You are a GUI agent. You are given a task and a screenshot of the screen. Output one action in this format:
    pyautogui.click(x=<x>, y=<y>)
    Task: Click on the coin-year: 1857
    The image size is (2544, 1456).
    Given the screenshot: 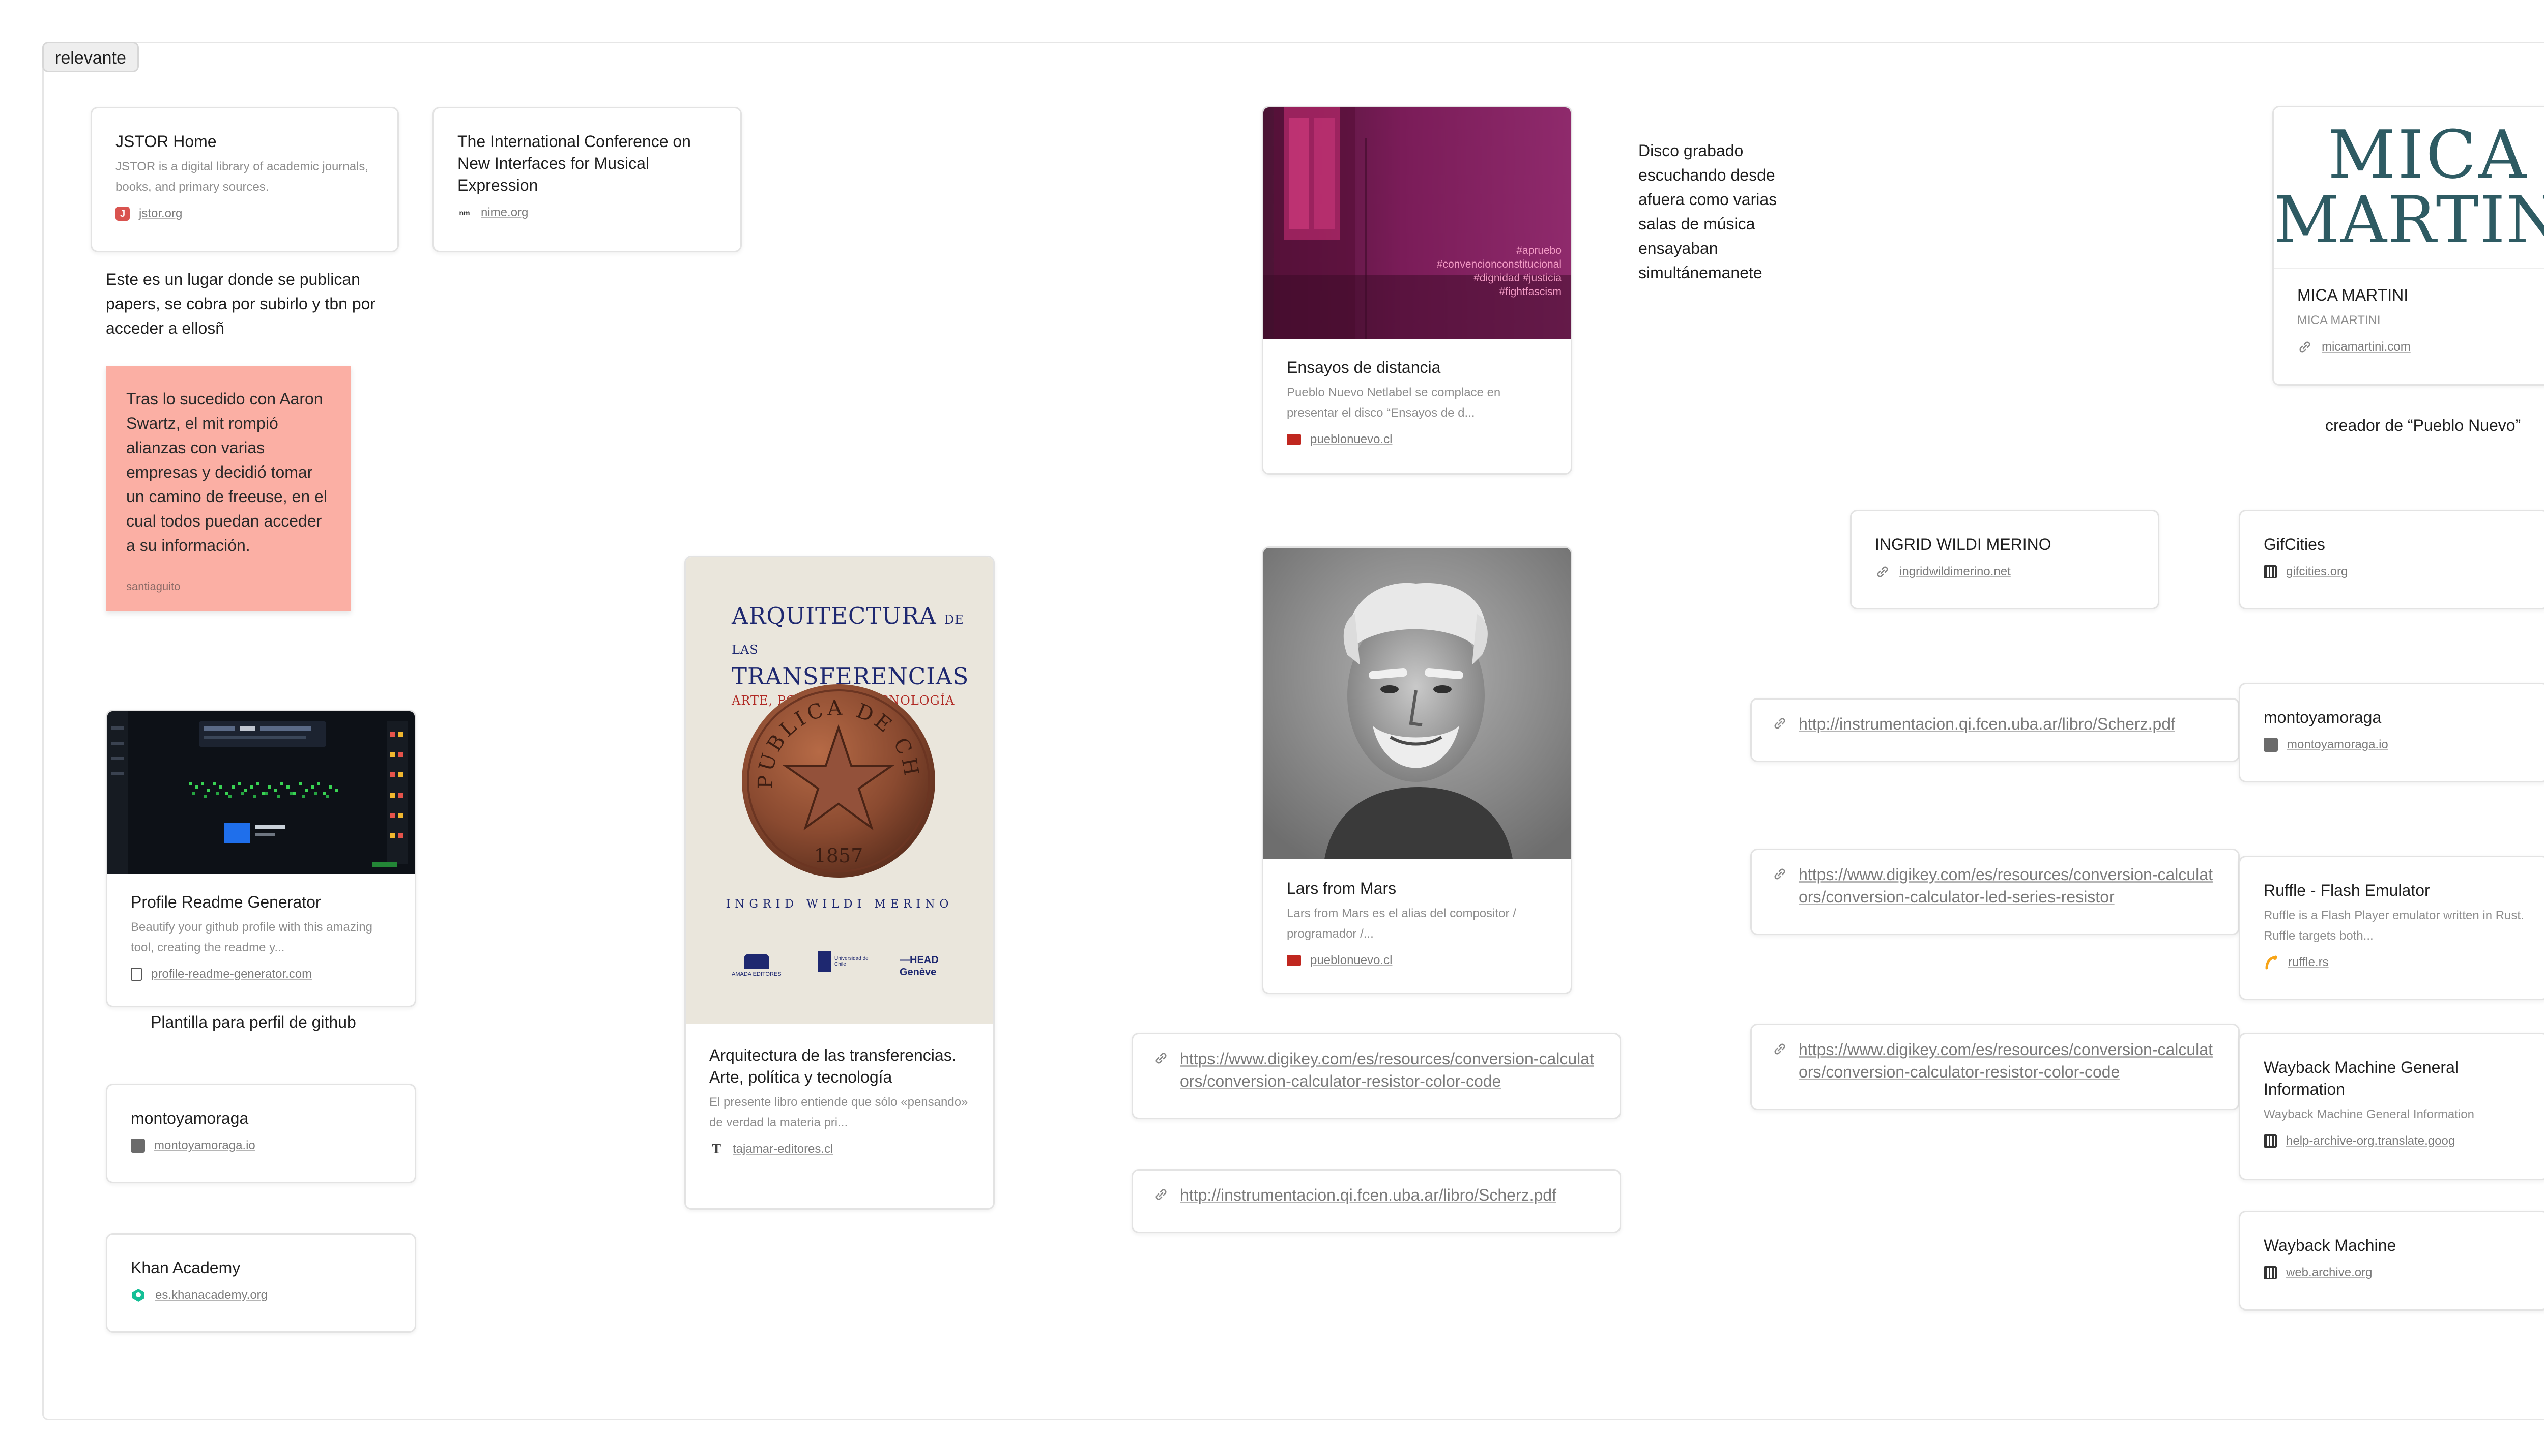 What is the action you would take?
    pyautogui.click(x=838, y=856)
    